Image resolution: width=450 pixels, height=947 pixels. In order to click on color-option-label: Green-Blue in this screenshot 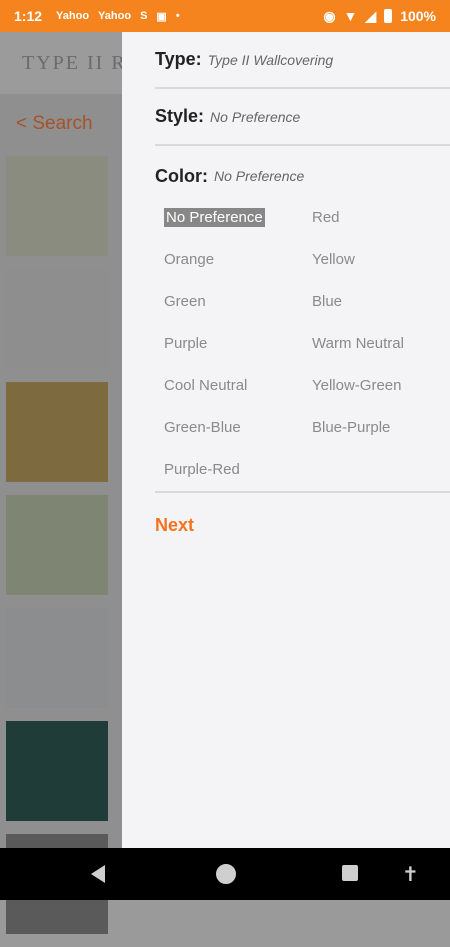, I will do `click(202, 427)`.